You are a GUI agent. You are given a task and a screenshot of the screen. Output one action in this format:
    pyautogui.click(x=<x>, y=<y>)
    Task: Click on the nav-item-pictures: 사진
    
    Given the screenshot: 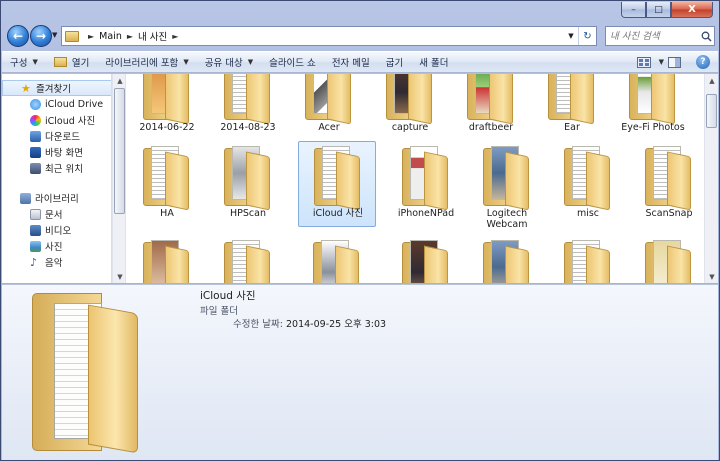 What is the action you would take?
    pyautogui.click(x=56, y=246)
    